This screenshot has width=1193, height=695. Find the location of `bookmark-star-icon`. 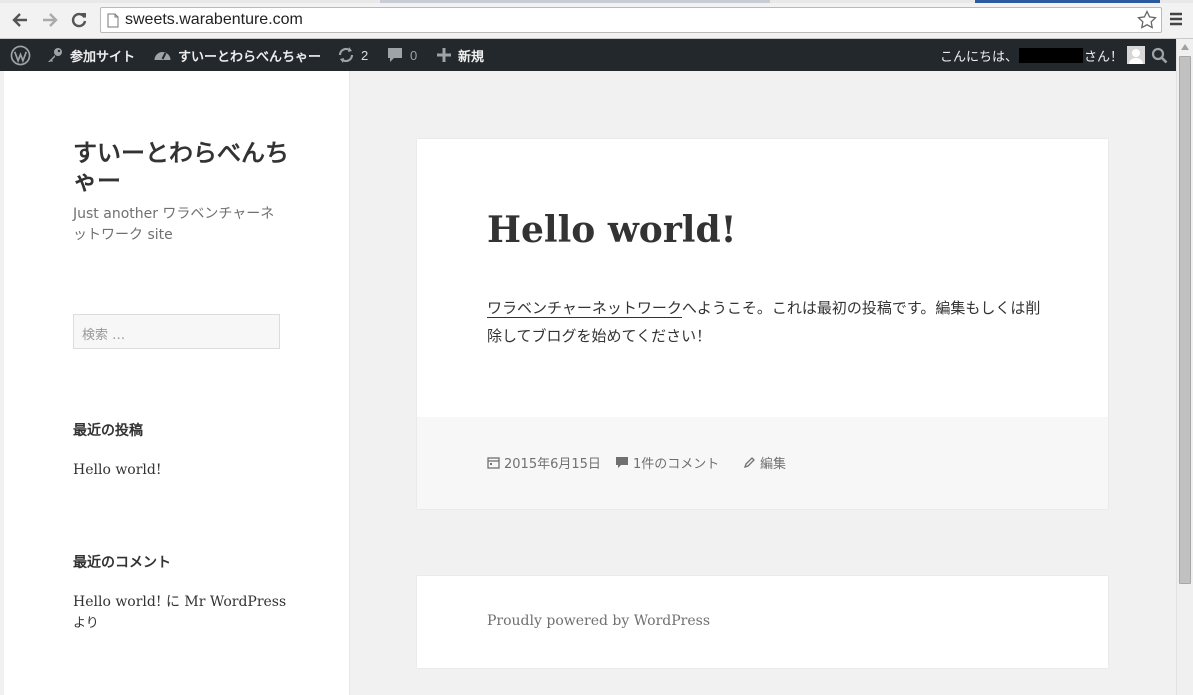

bookmark-star-icon is located at coordinates (1147, 20).